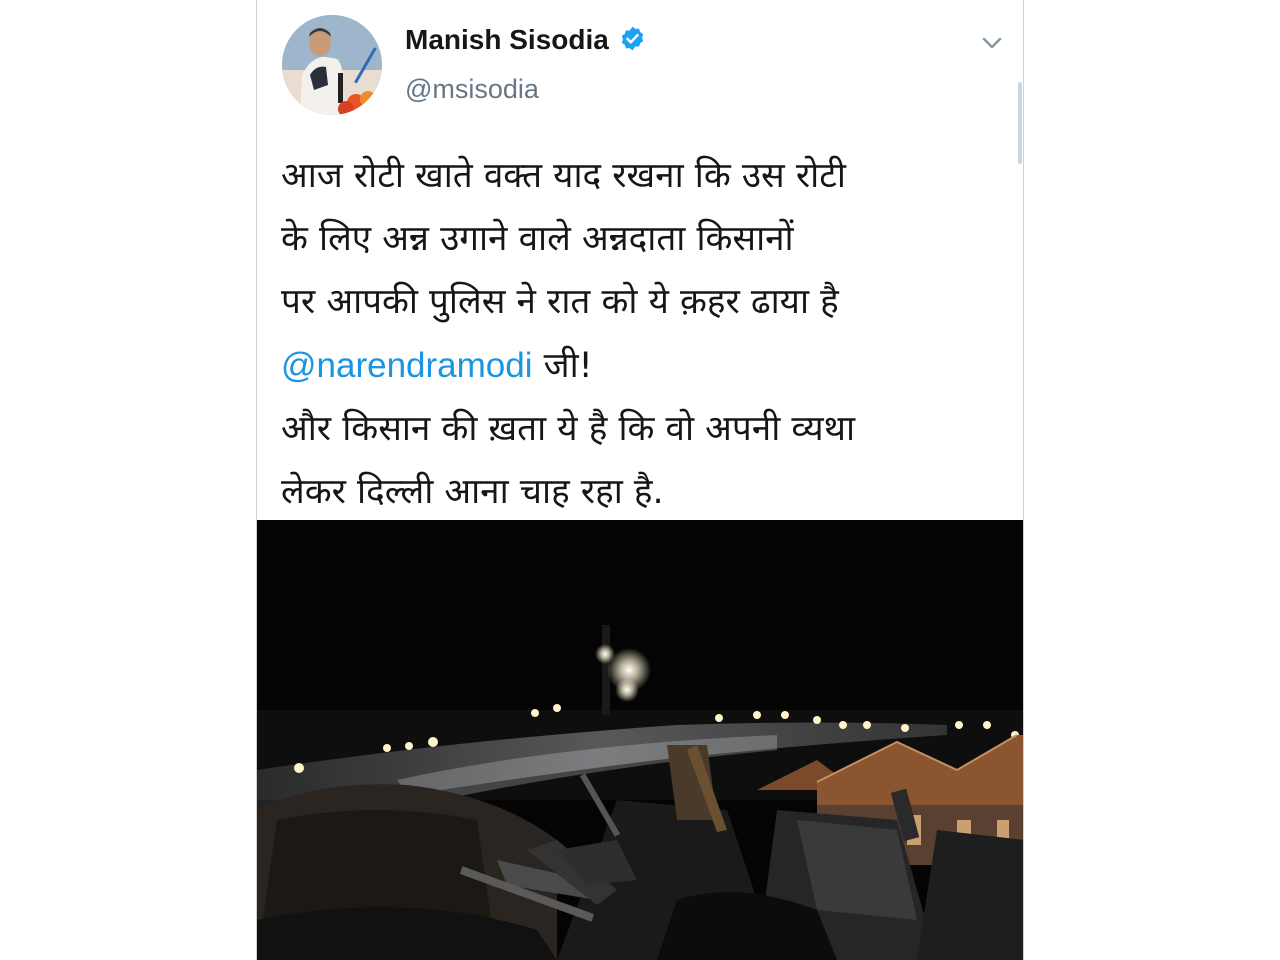 The height and width of the screenshot is (960, 1280). What do you see at coordinates (472, 89) in the screenshot?
I see `author-handle: @msisodia` at bounding box center [472, 89].